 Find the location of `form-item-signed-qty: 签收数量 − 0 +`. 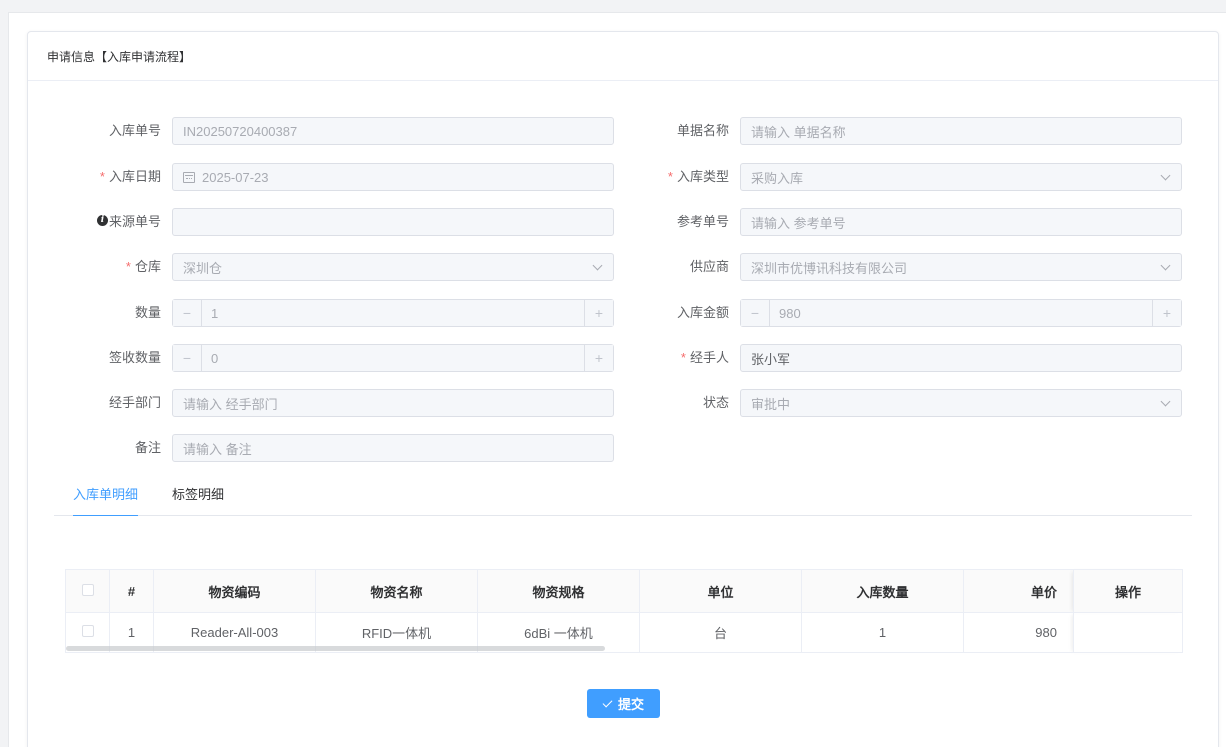

form-item-signed-qty: 签收数量 − 0 + is located at coordinates (361, 358).